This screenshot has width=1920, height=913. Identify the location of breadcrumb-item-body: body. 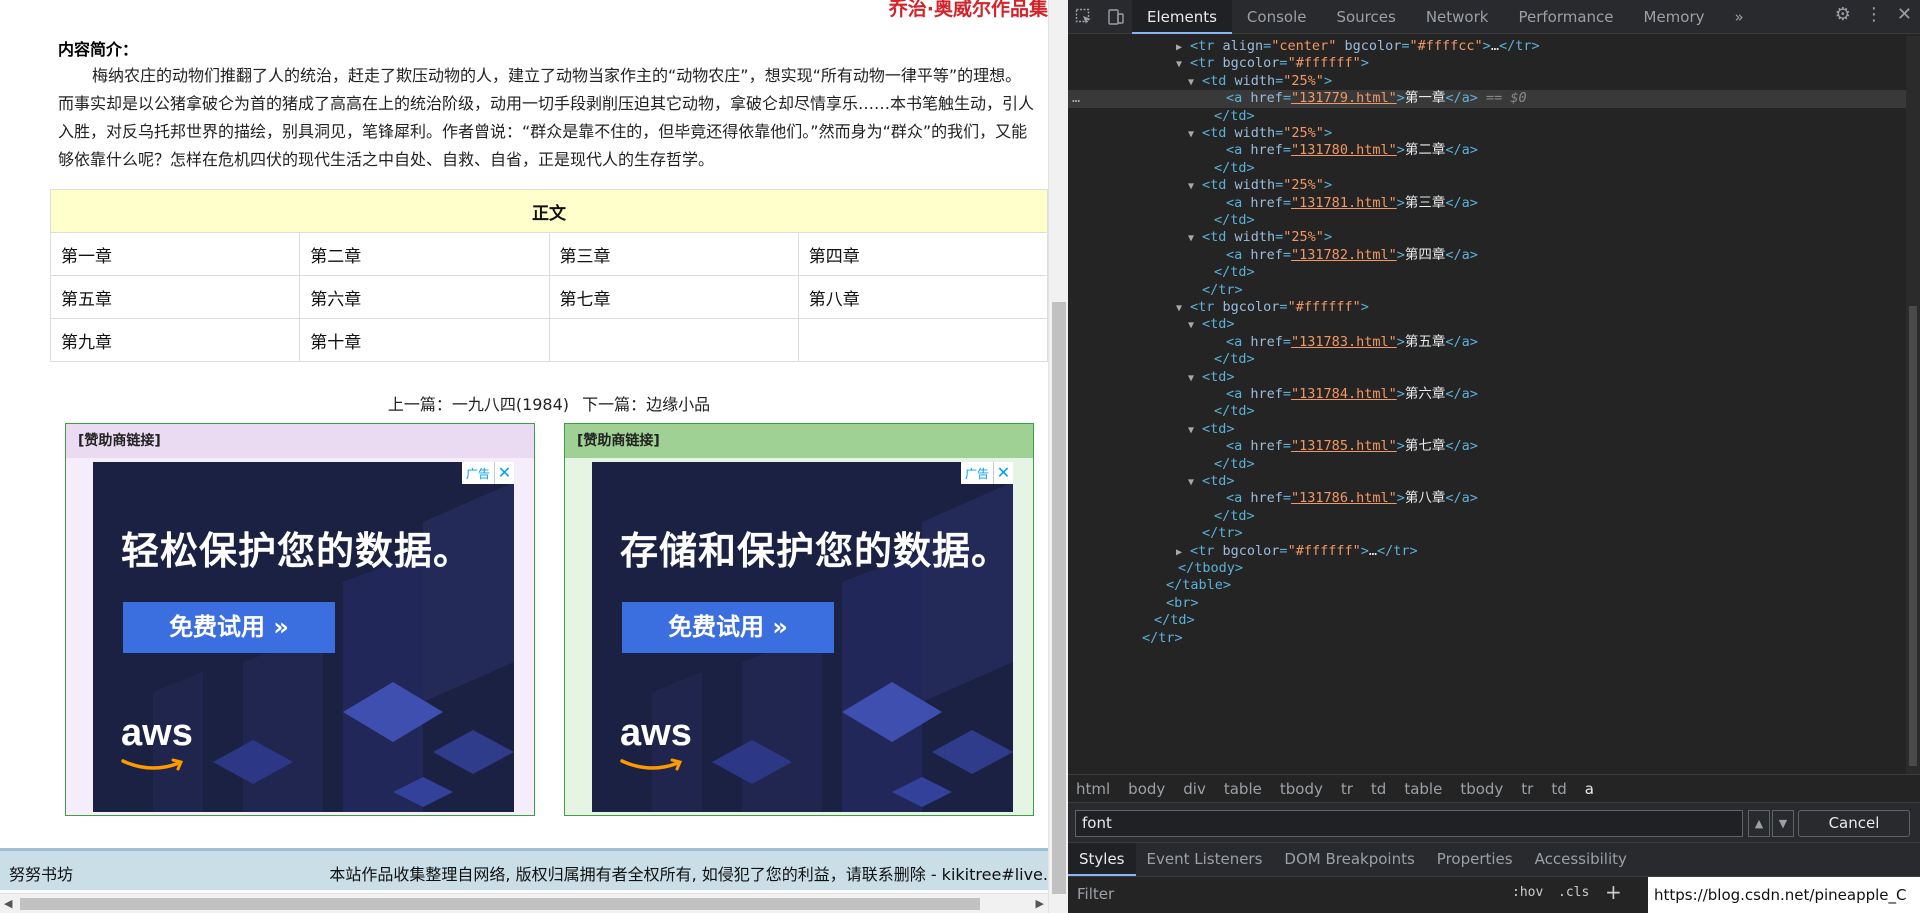
(1146, 789).